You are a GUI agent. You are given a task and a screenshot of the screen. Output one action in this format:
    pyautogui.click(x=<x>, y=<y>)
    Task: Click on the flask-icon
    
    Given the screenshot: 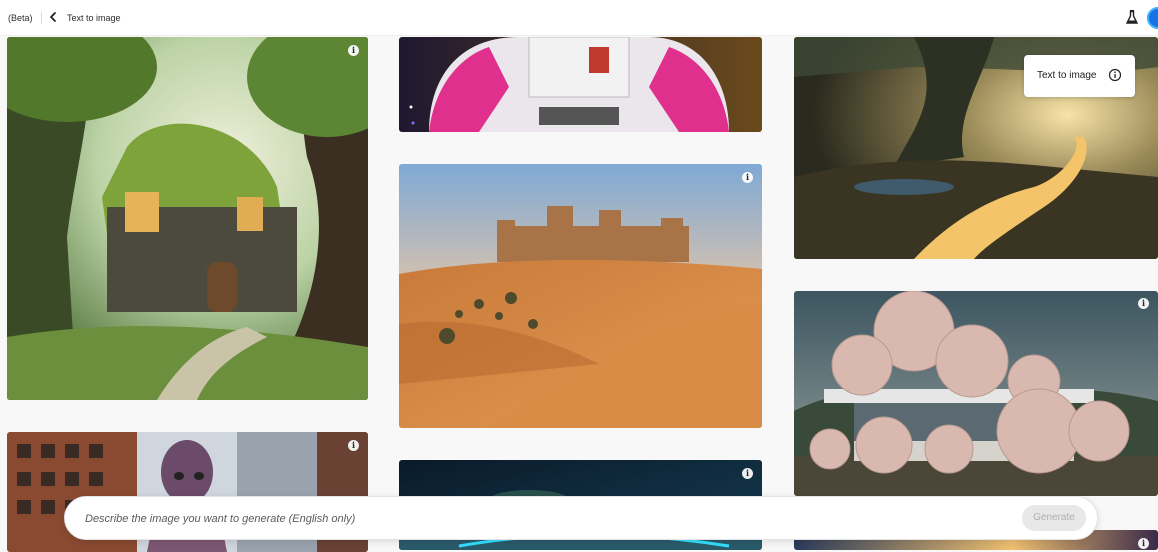 What is the action you would take?
    pyautogui.click(x=1132, y=17)
    